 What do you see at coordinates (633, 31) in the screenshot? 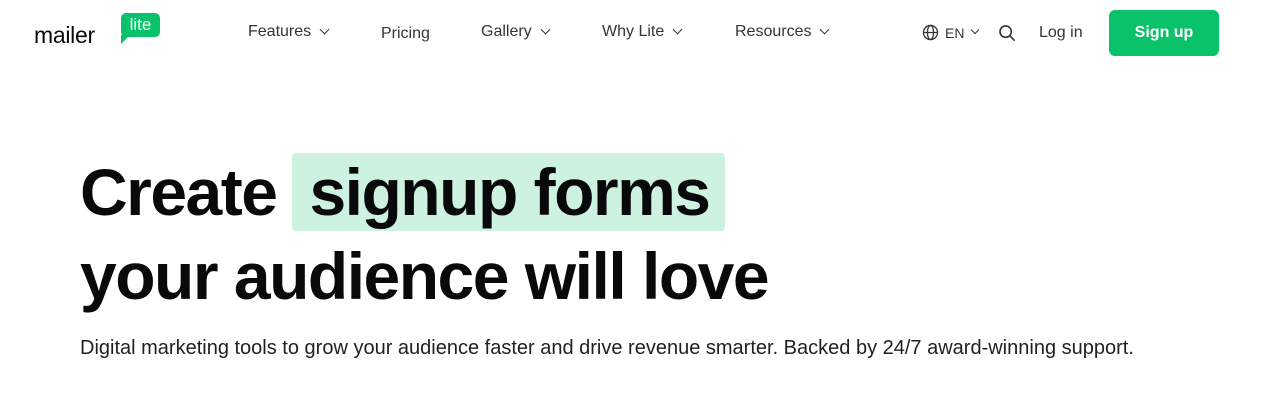
I see `nav-item-label: Why Lite` at bounding box center [633, 31].